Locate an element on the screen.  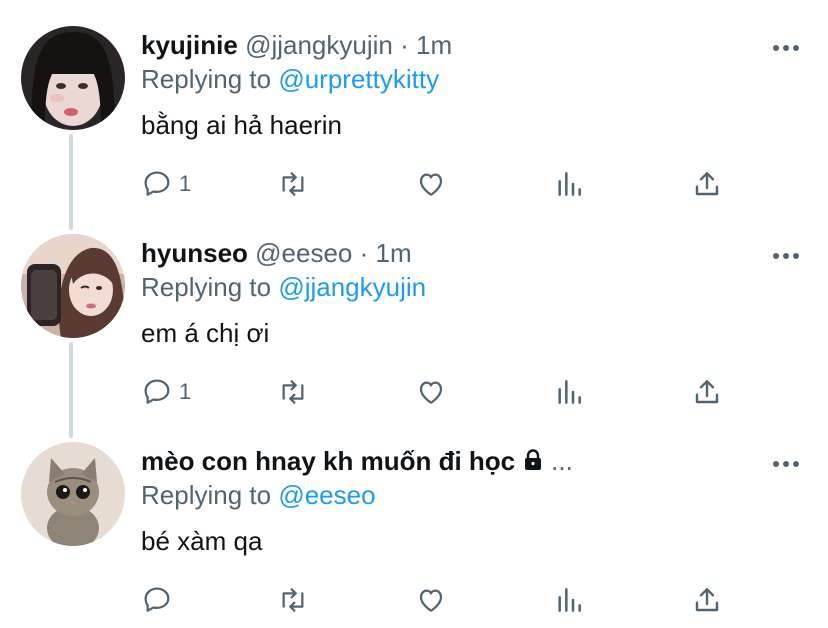
tweet-actions is located at coordinates (461, 602).